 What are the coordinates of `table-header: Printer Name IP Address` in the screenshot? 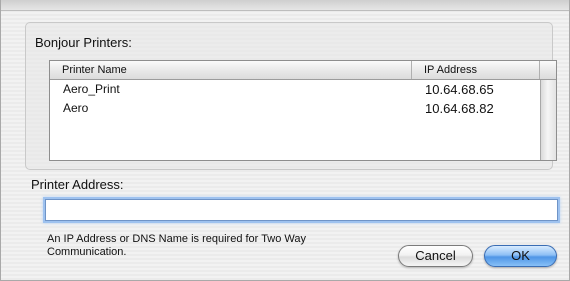 It's located at (303, 70).